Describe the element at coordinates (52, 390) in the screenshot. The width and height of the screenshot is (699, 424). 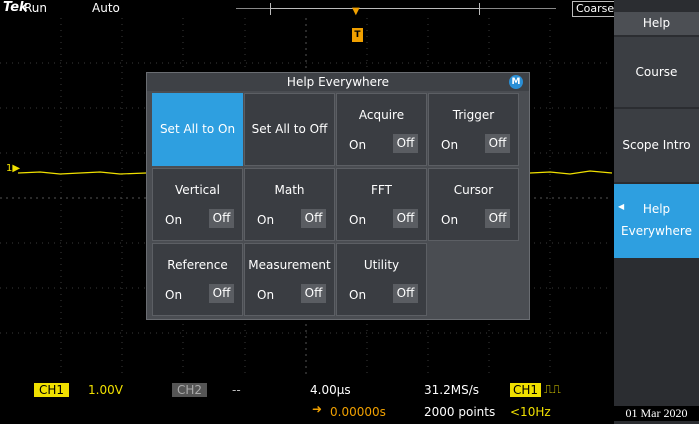
I see `ch1-button: CH1` at that location.